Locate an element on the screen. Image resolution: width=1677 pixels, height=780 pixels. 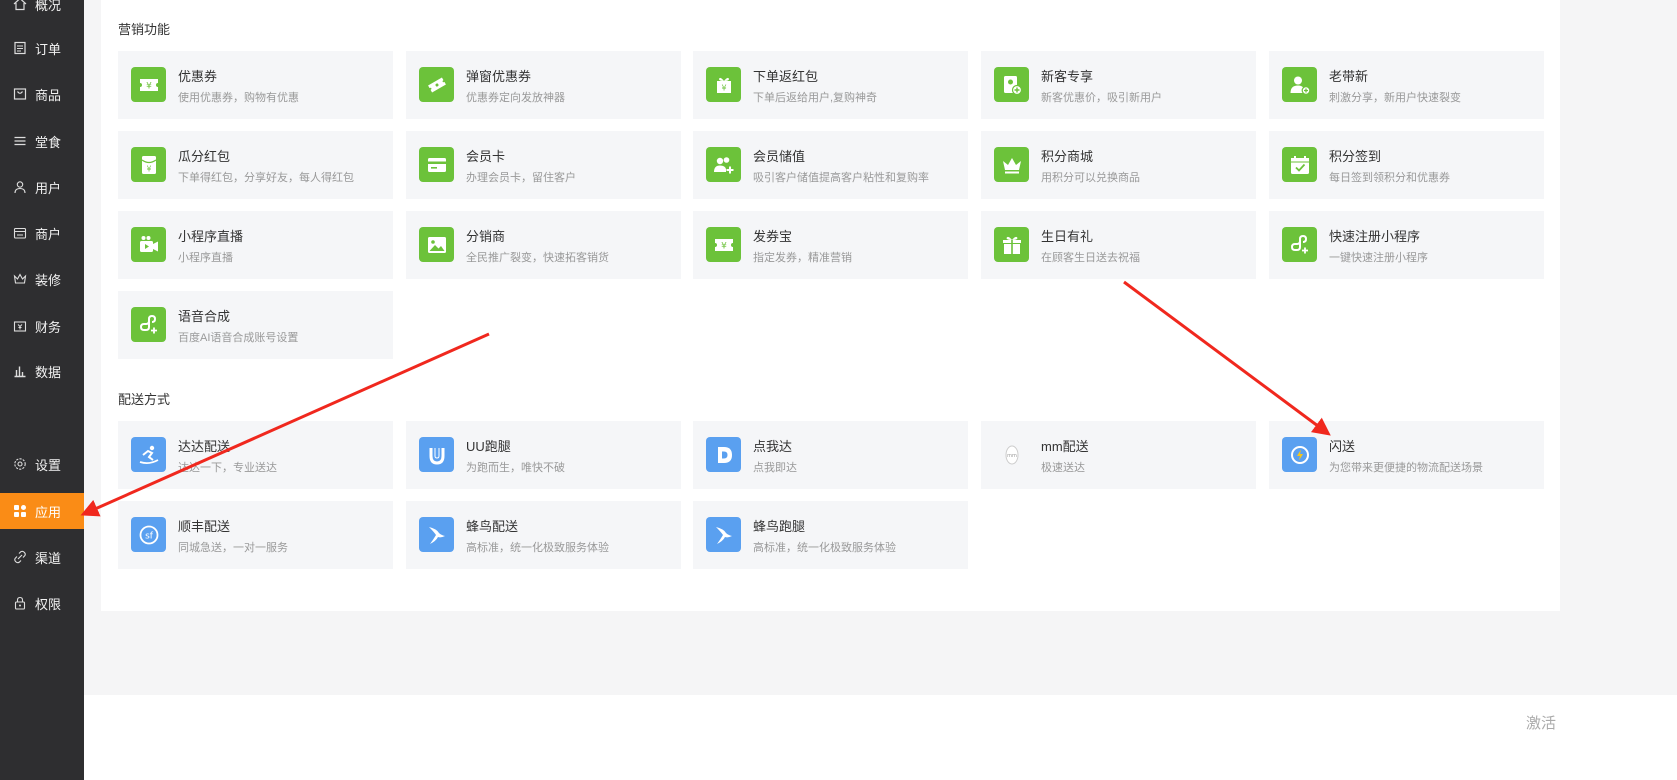
tile-desc: 指定发券，精准营销 is located at coordinates (802, 258).